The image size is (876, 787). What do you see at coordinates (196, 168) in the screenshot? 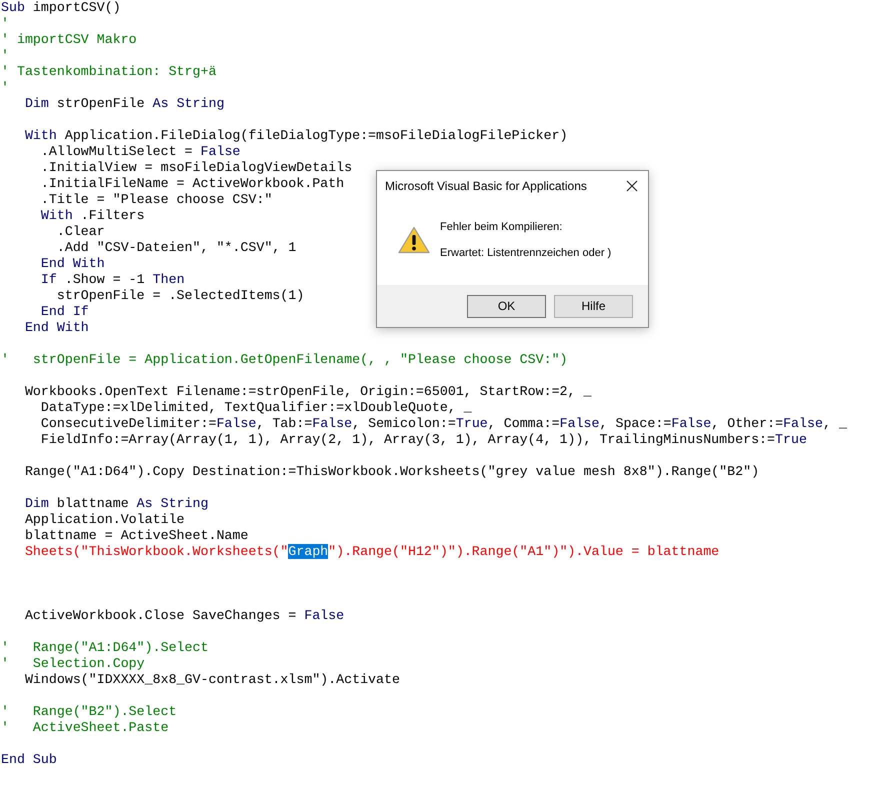
I see `code-line: .InitialView = msoFileDialogViewDetails` at bounding box center [196, 168].